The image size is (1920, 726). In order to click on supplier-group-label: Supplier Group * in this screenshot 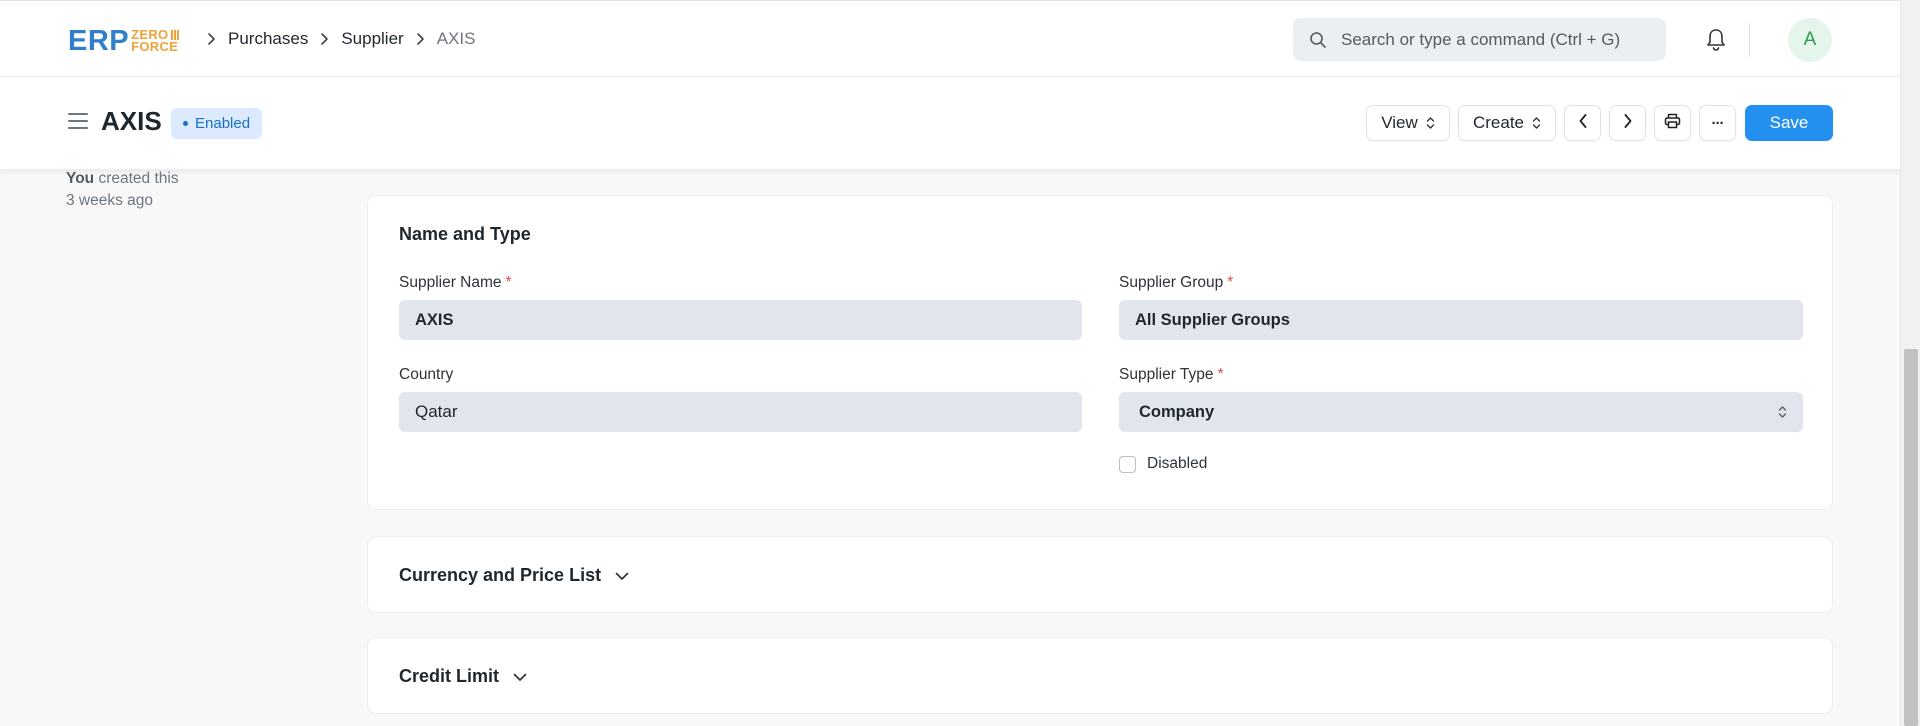, I will do `click(1176, 282)`.